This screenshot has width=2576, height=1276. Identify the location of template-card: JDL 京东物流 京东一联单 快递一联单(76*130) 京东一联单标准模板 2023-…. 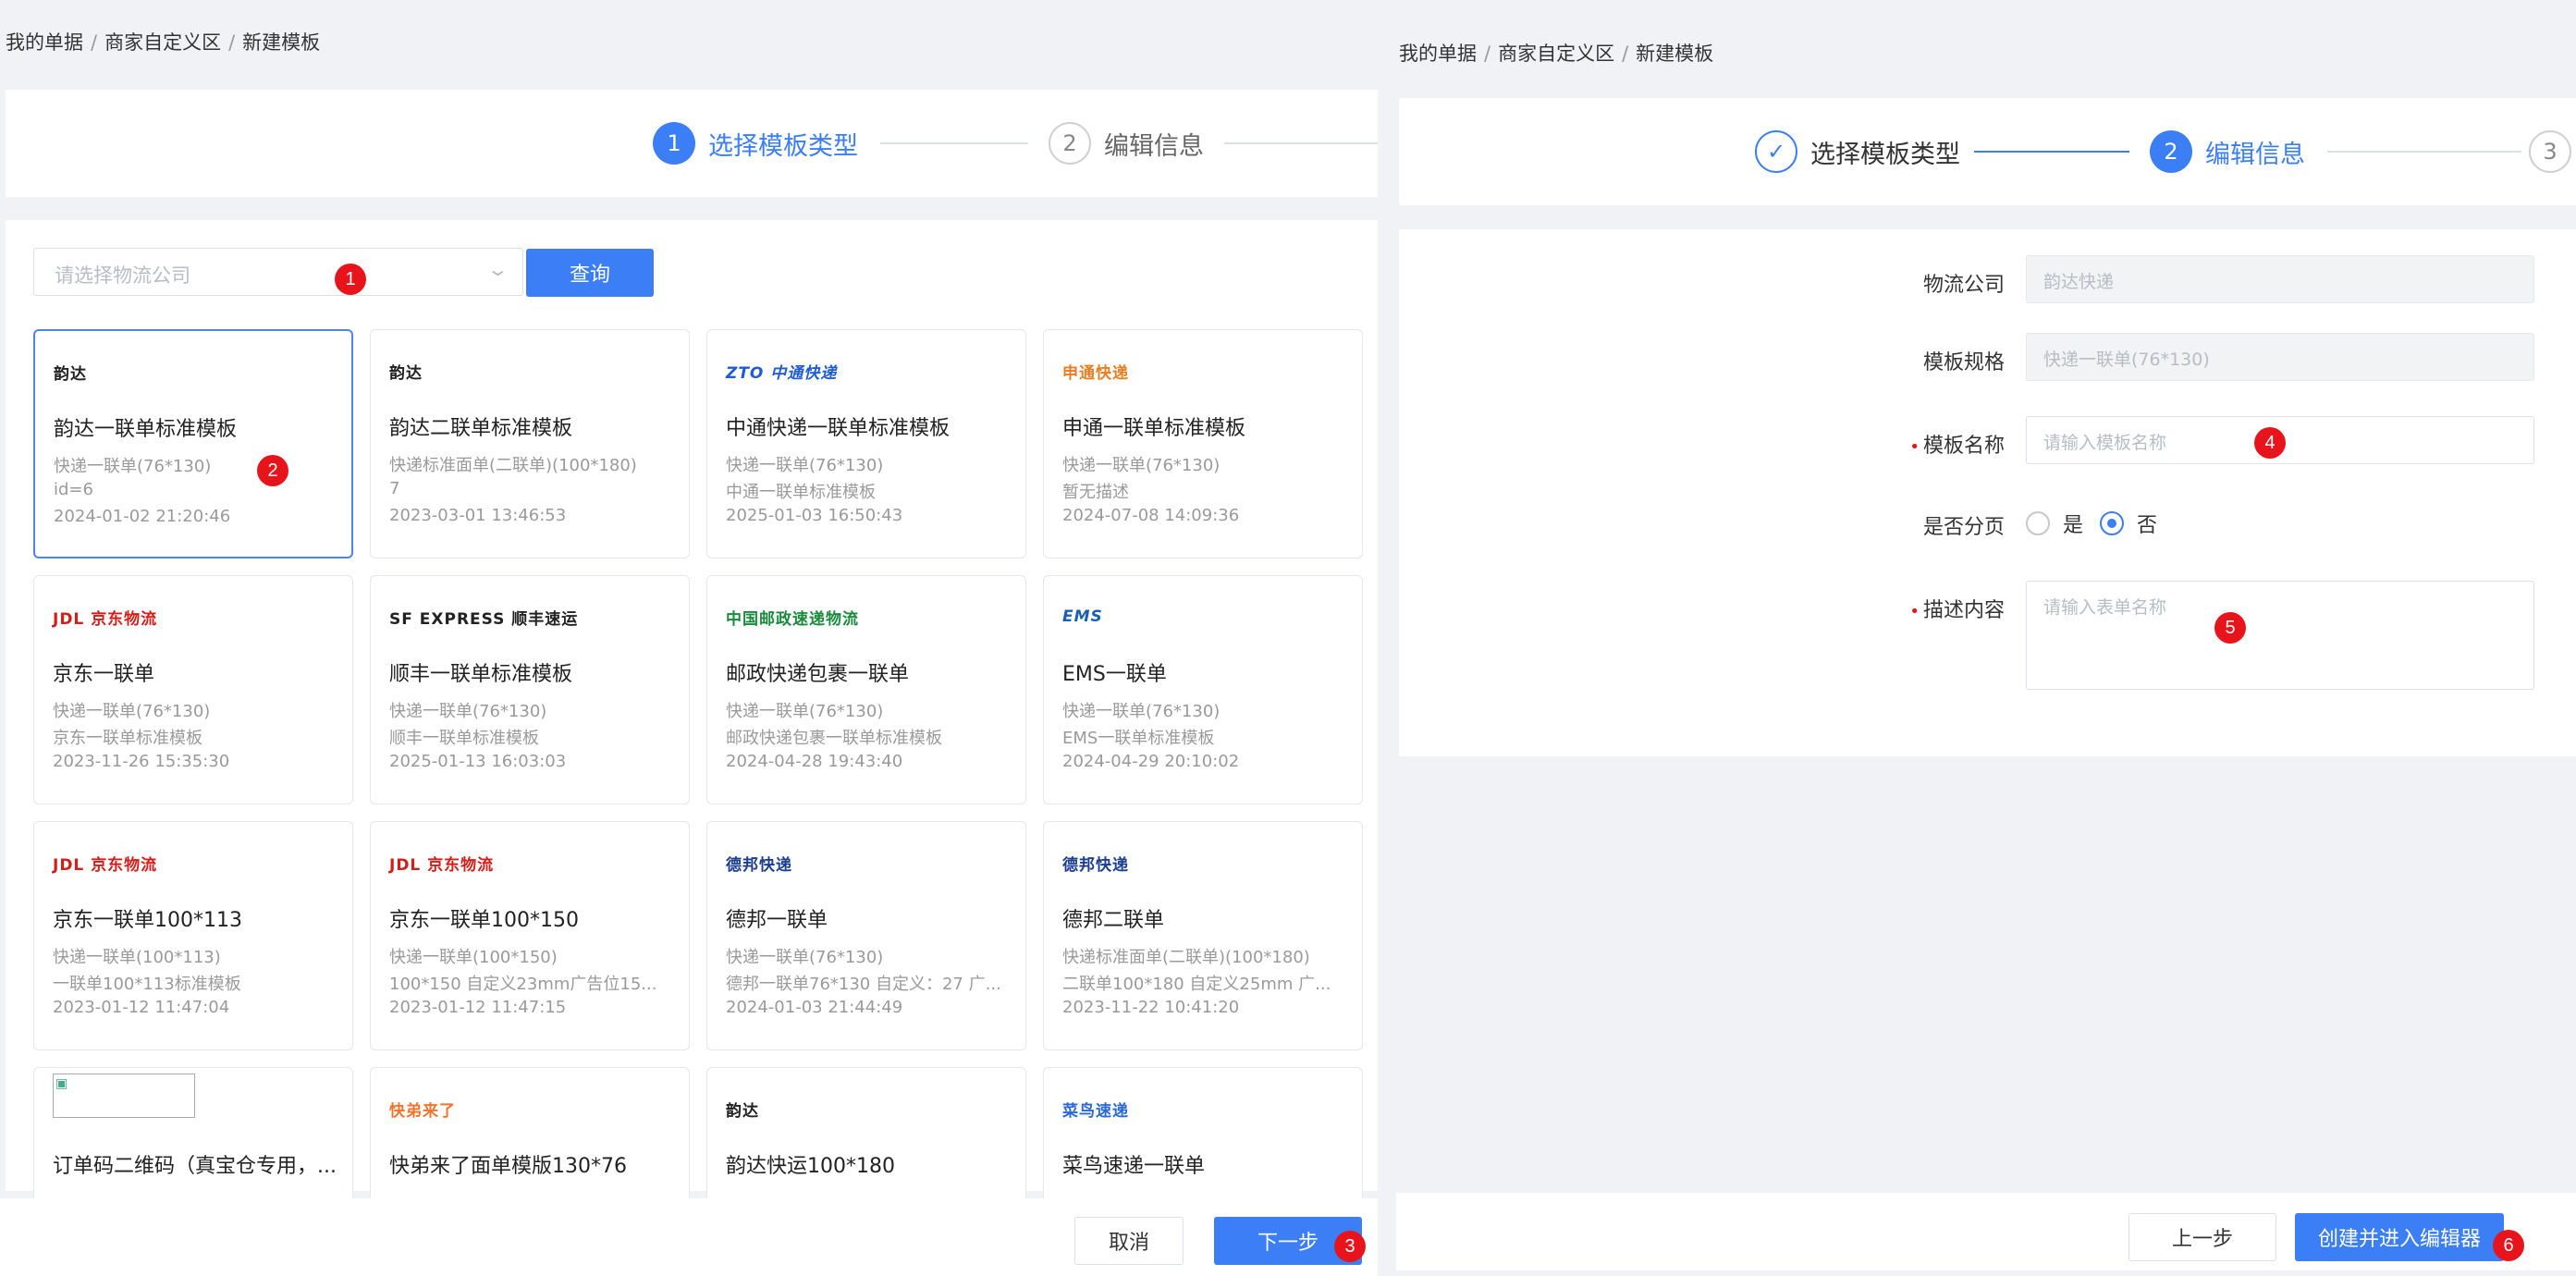
(193, 689).